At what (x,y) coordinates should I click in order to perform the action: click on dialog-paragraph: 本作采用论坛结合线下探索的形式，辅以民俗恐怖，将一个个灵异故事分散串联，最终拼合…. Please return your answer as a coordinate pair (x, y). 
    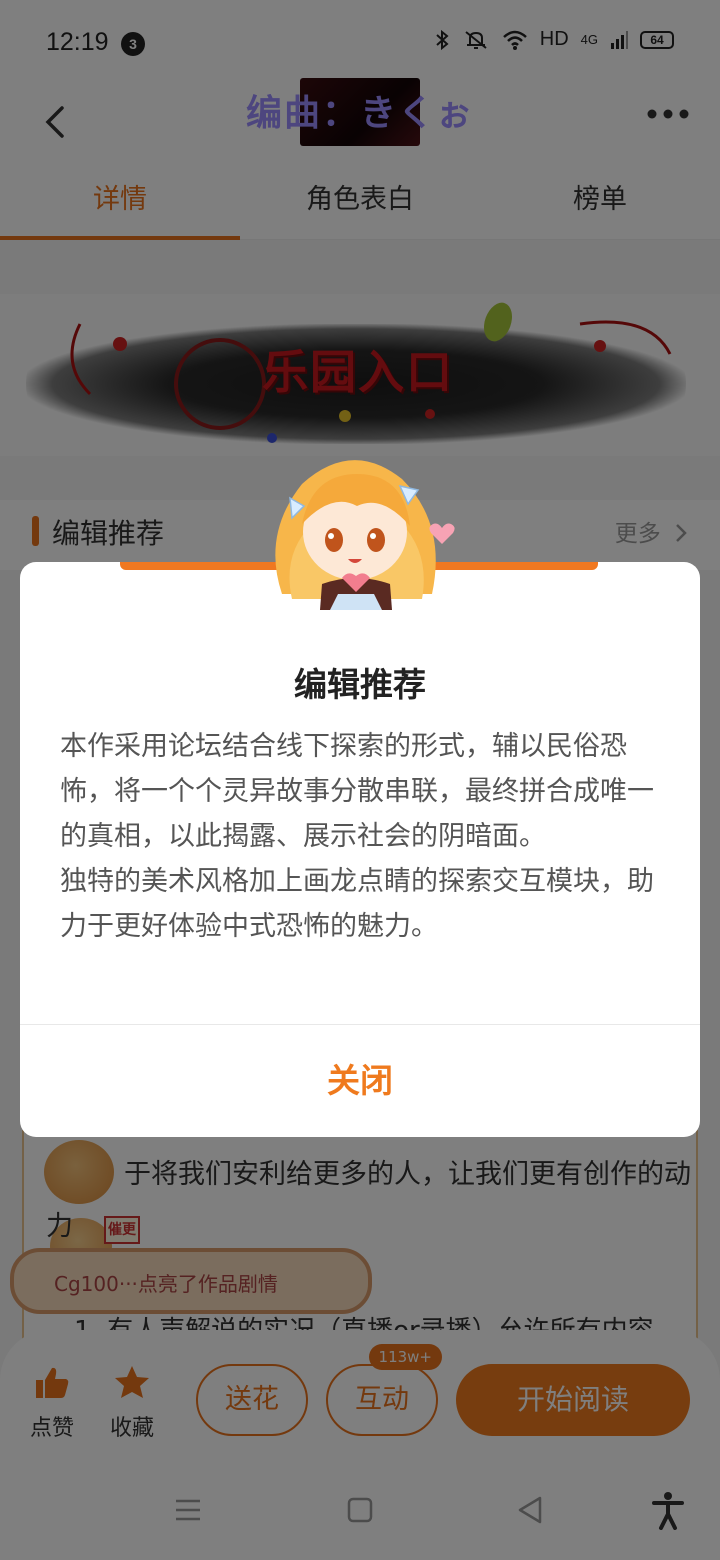
    Looking at the image, I should click on (357, 791).